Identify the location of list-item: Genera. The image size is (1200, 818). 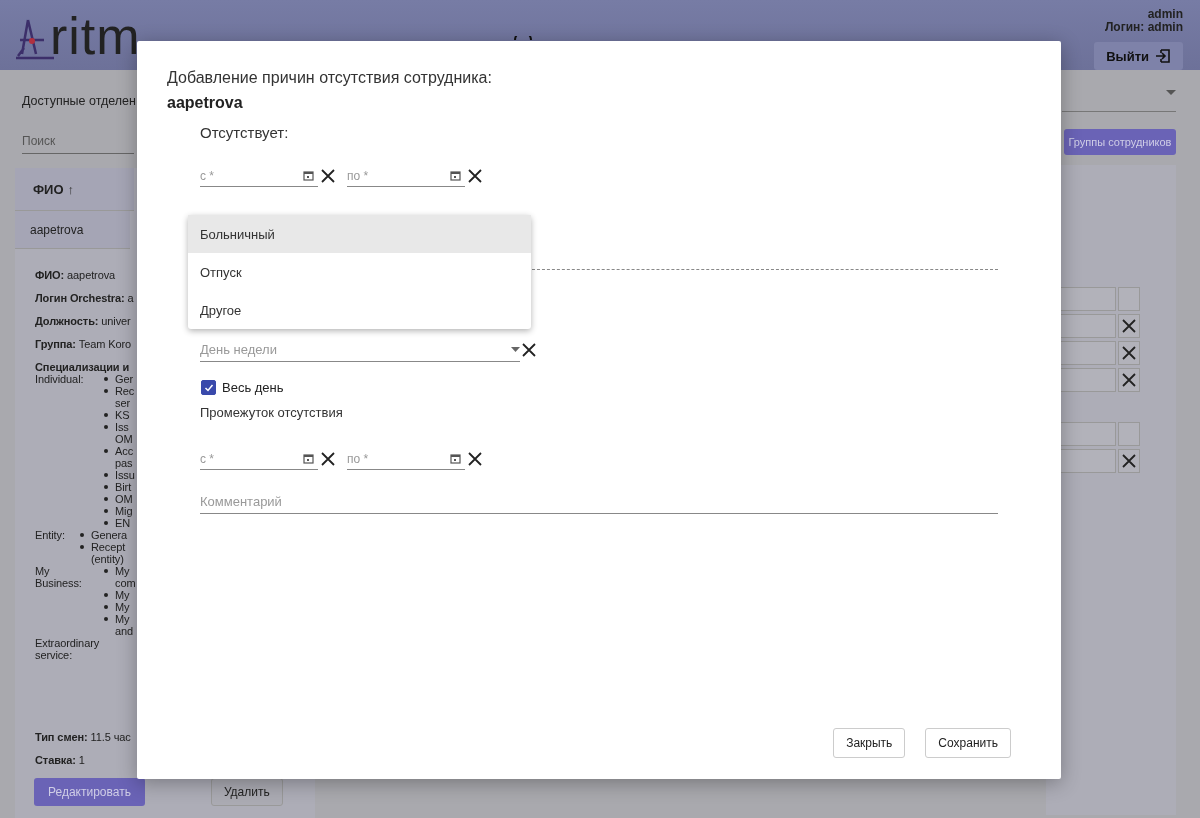
(109, 535).